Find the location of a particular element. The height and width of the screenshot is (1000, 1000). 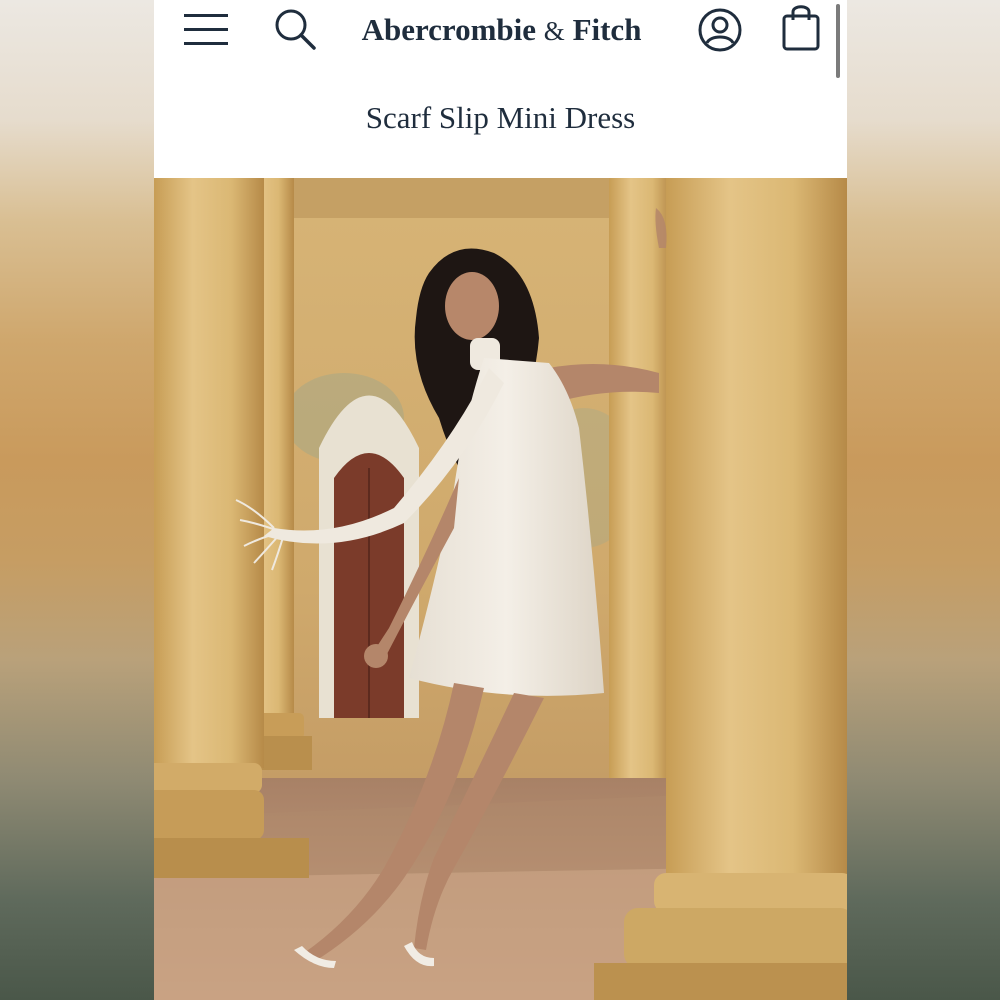

account-icon is located at coordinates (720, 30).